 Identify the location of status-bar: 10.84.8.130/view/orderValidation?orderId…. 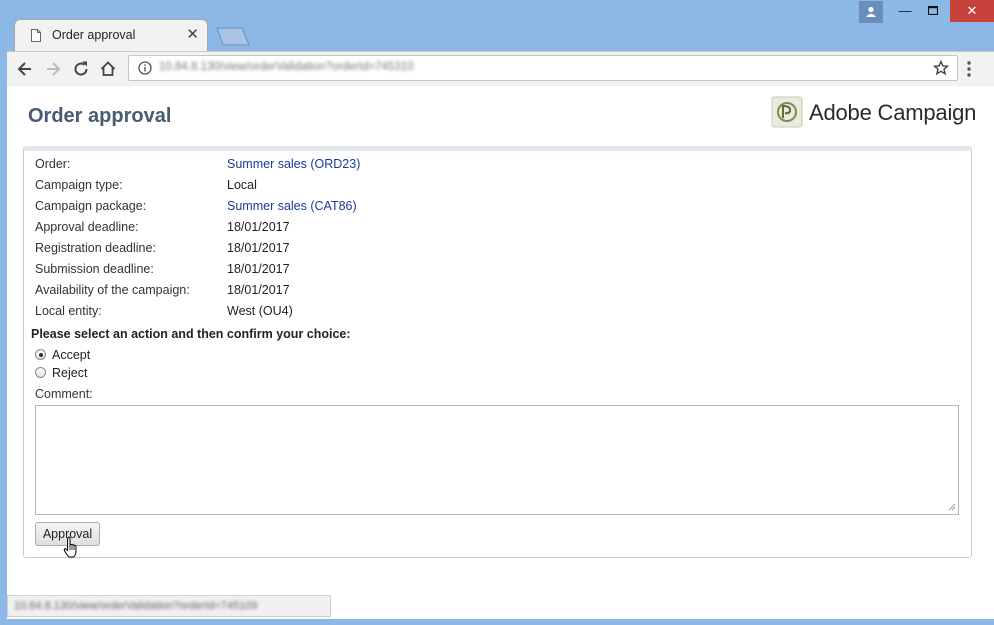
(169, 606).